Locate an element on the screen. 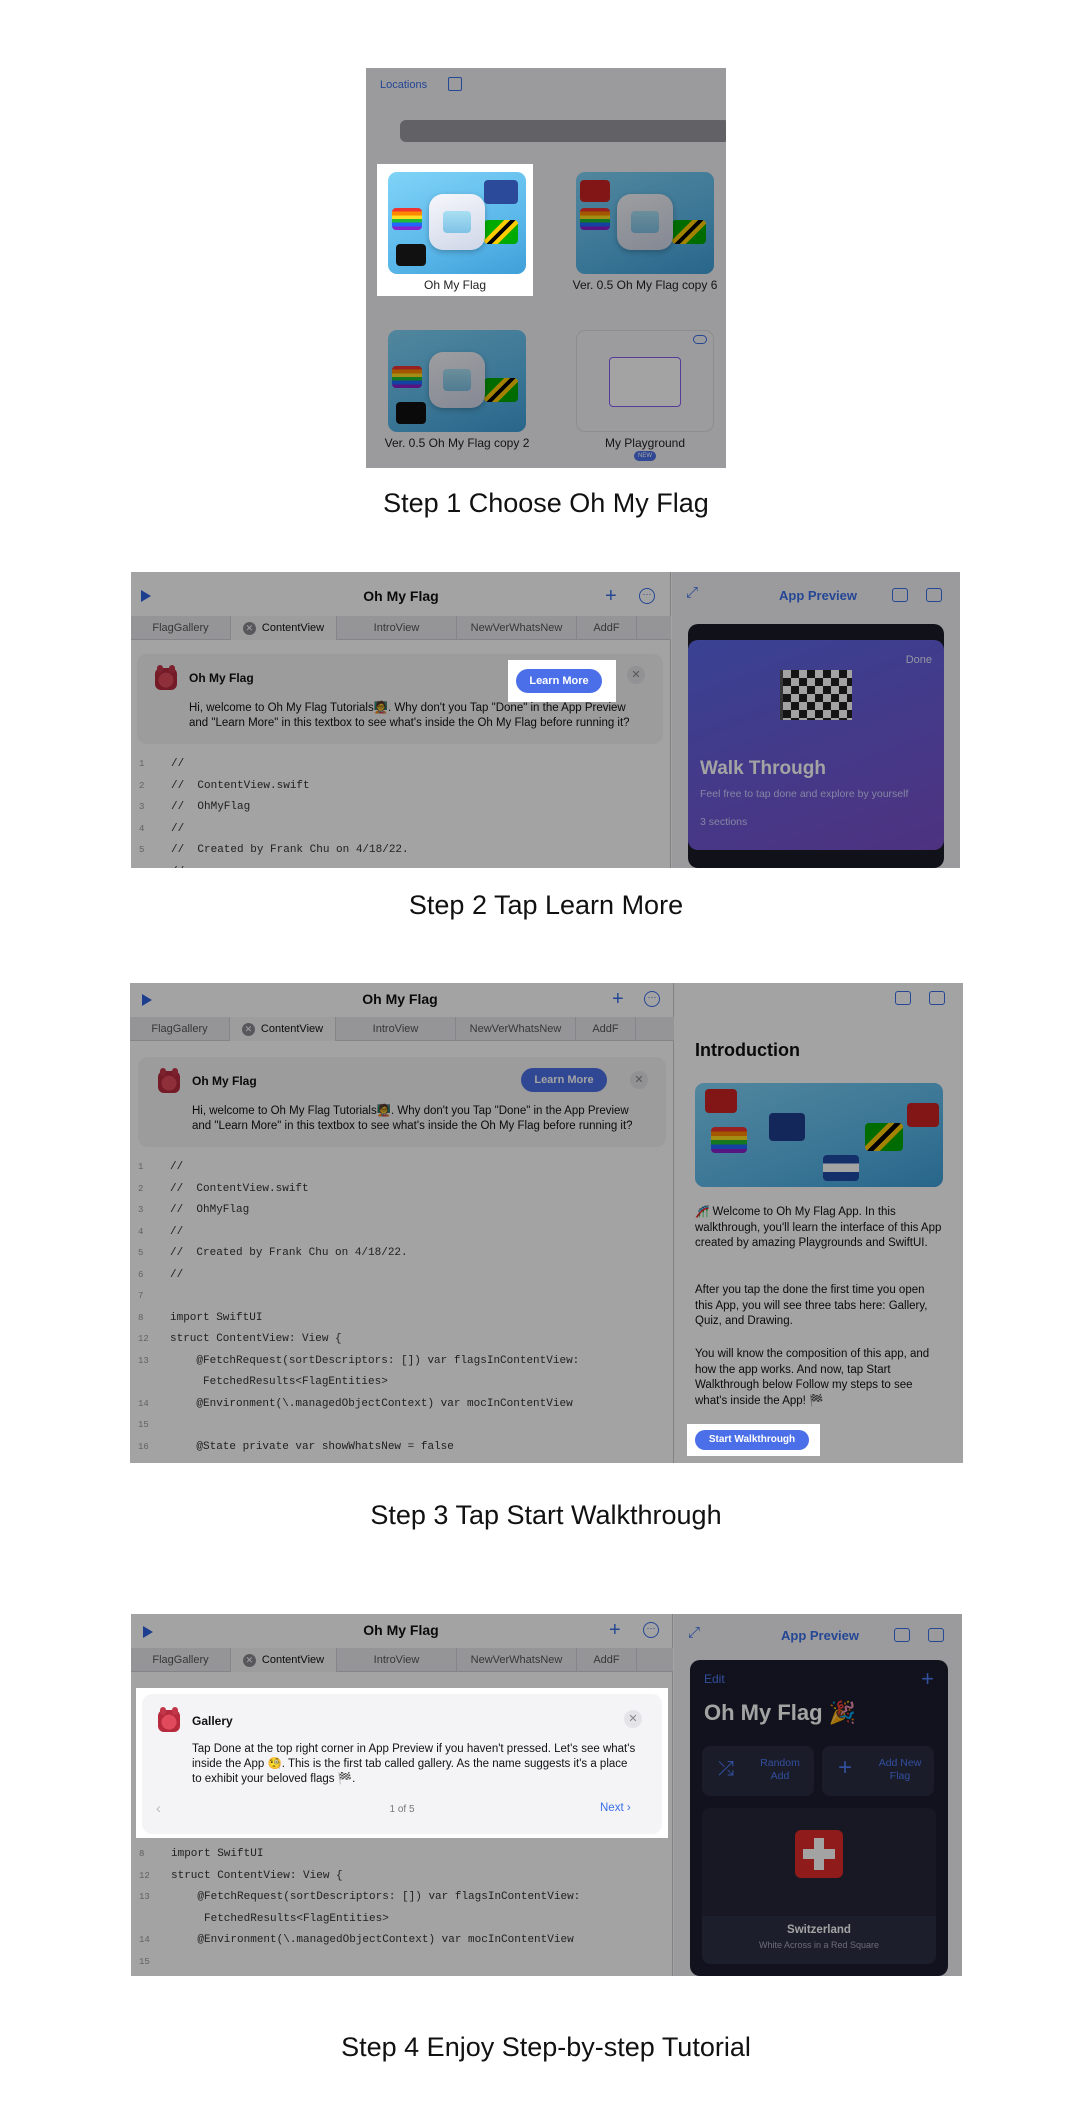 Image resolution: width=1092 pixels, height=2120 pixels. step2-caption: Step 2 Tap Learn More is located at coordinates (546, 905).